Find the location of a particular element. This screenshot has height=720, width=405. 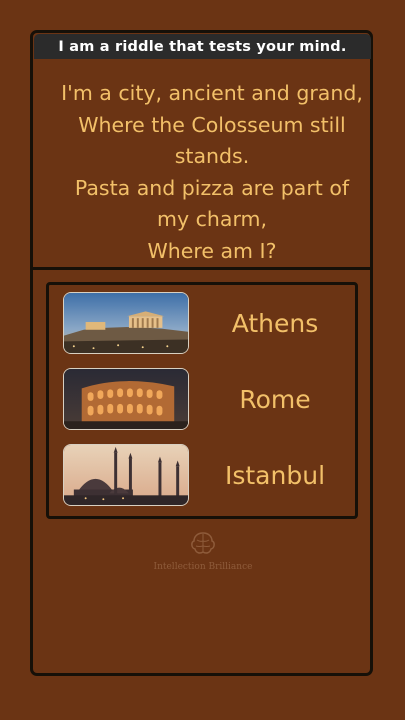

option-rome: Rome is located at coordinates (205, 399).